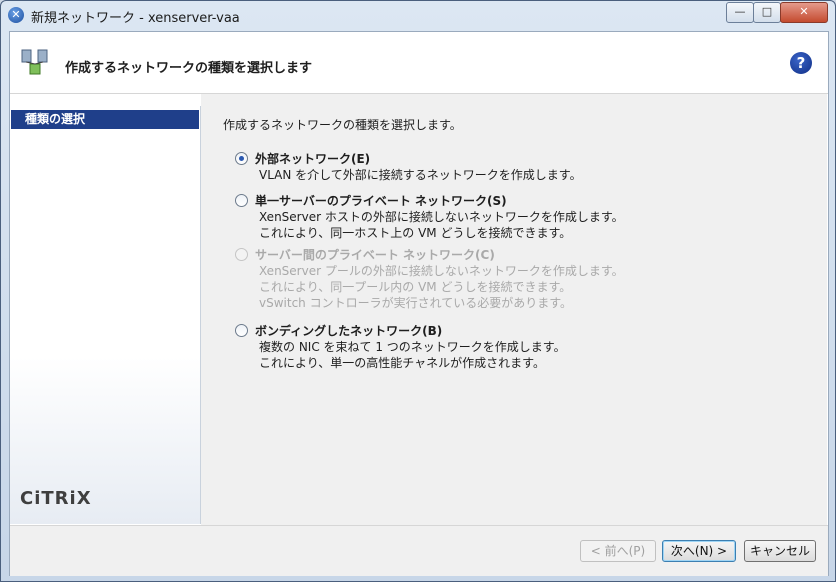 This screenshot has height=582, width=836. What do you see at coordinates (56, 498) in the screenshot?
I see `citrix-logo: CiTRiX` at bounding box center [56, 498].